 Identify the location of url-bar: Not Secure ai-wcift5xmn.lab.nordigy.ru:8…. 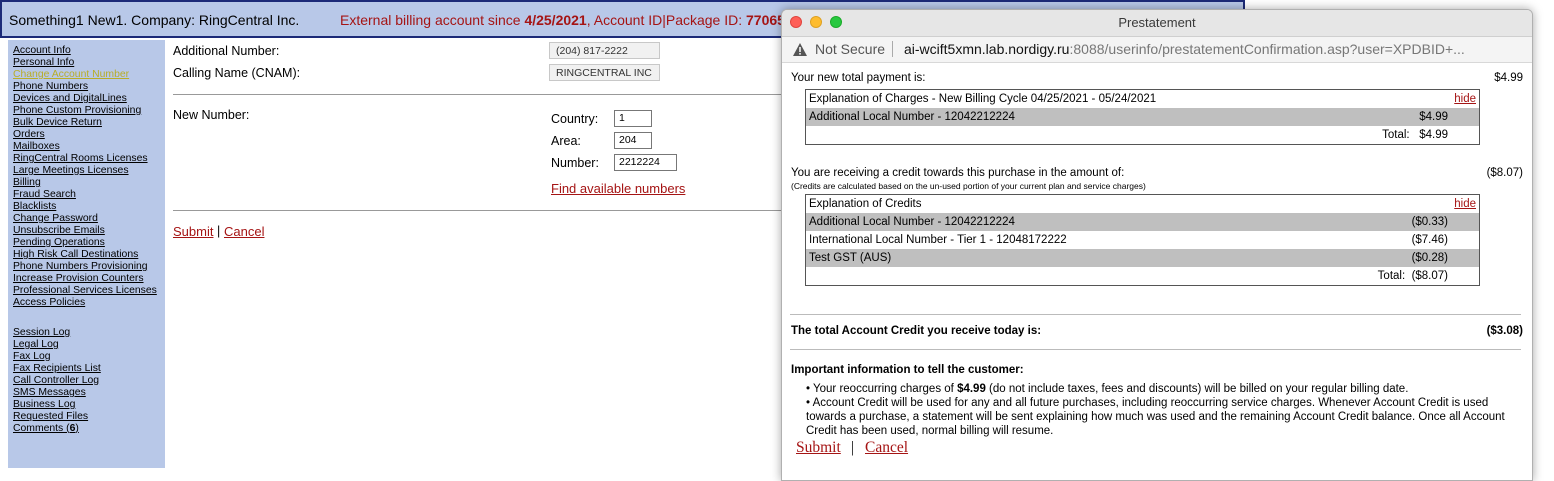
(1157, 50).